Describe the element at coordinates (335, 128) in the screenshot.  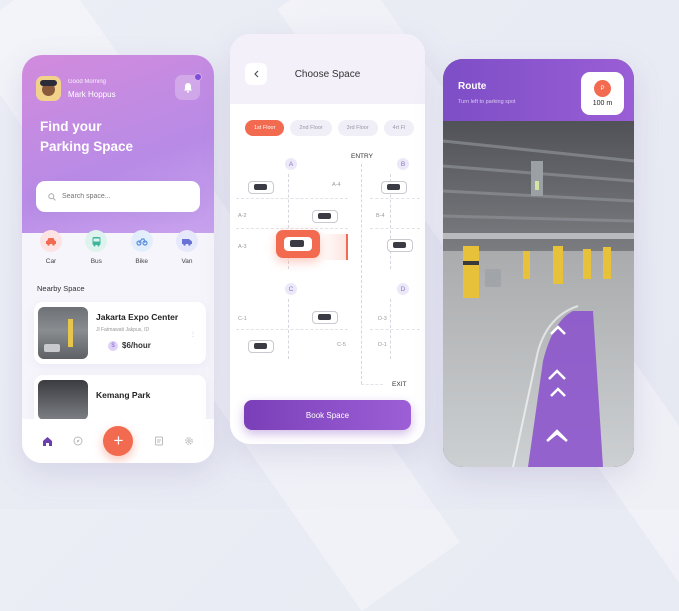
I see `floor-tabs: 1st Floor 2nd Floor 3rd Floor 4rt Fl` at that location.